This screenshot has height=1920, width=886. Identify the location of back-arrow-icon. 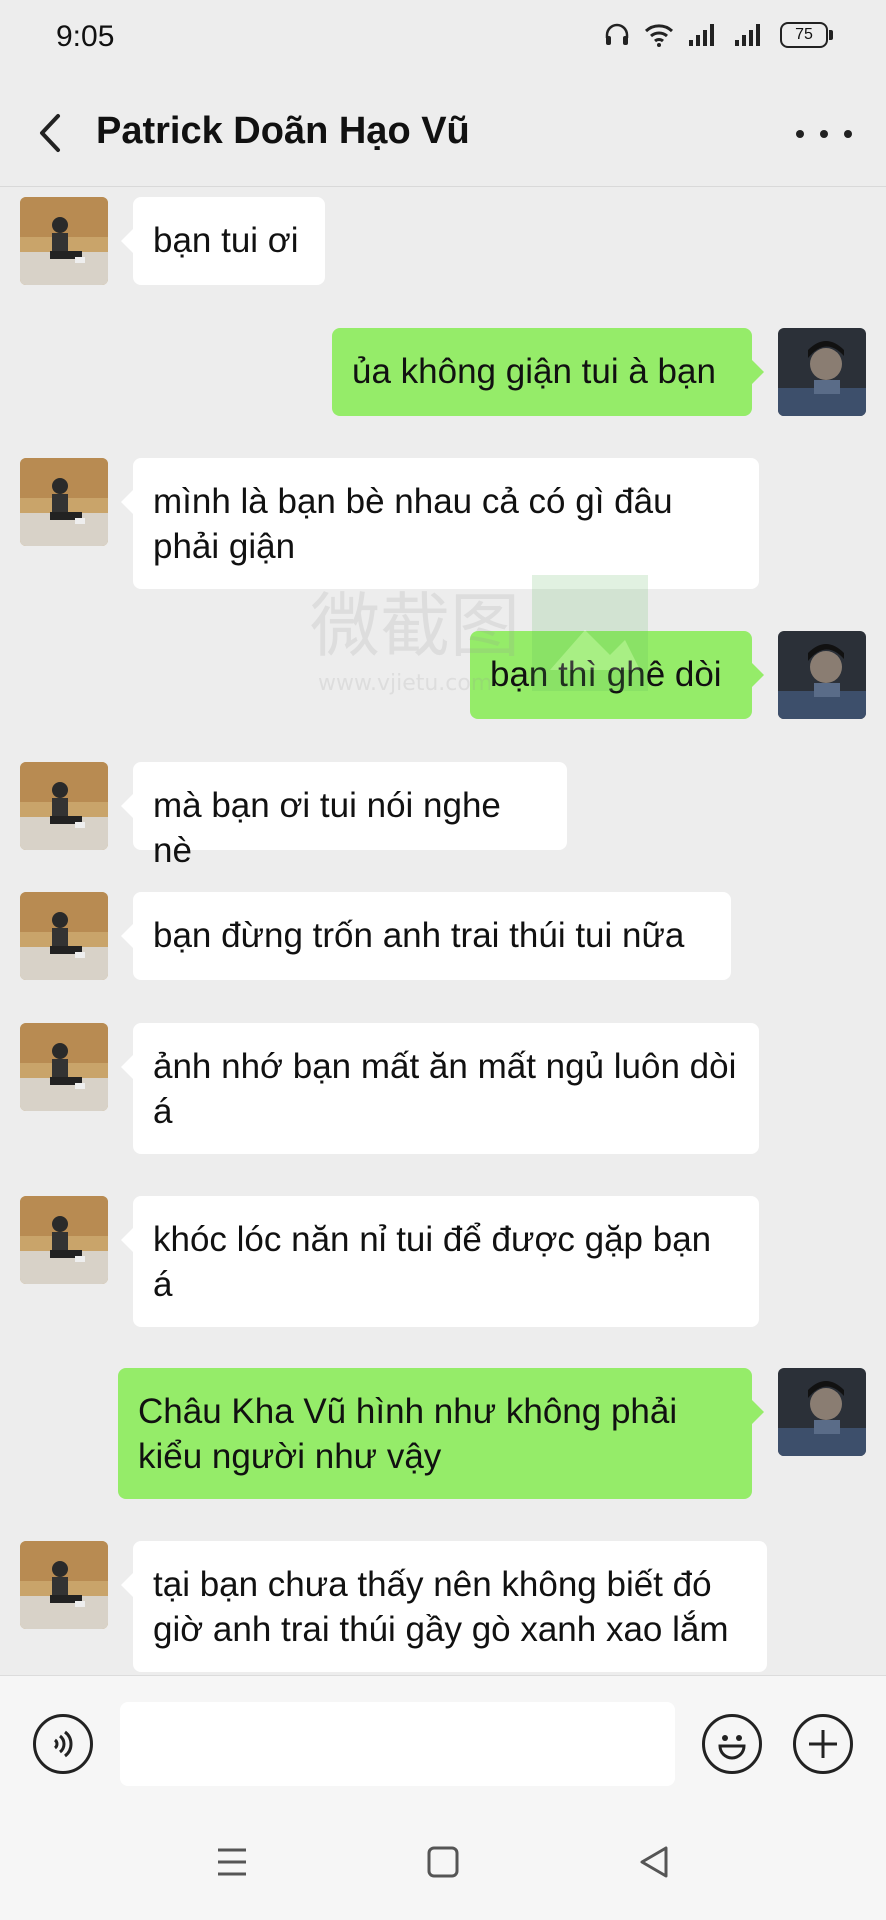
(52, 133).